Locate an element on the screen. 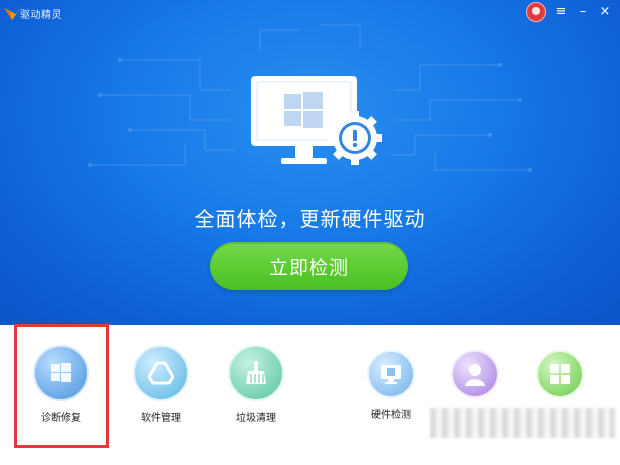 This screenshot has height=465, width=620. watermark is located at coordinates (522, 423).